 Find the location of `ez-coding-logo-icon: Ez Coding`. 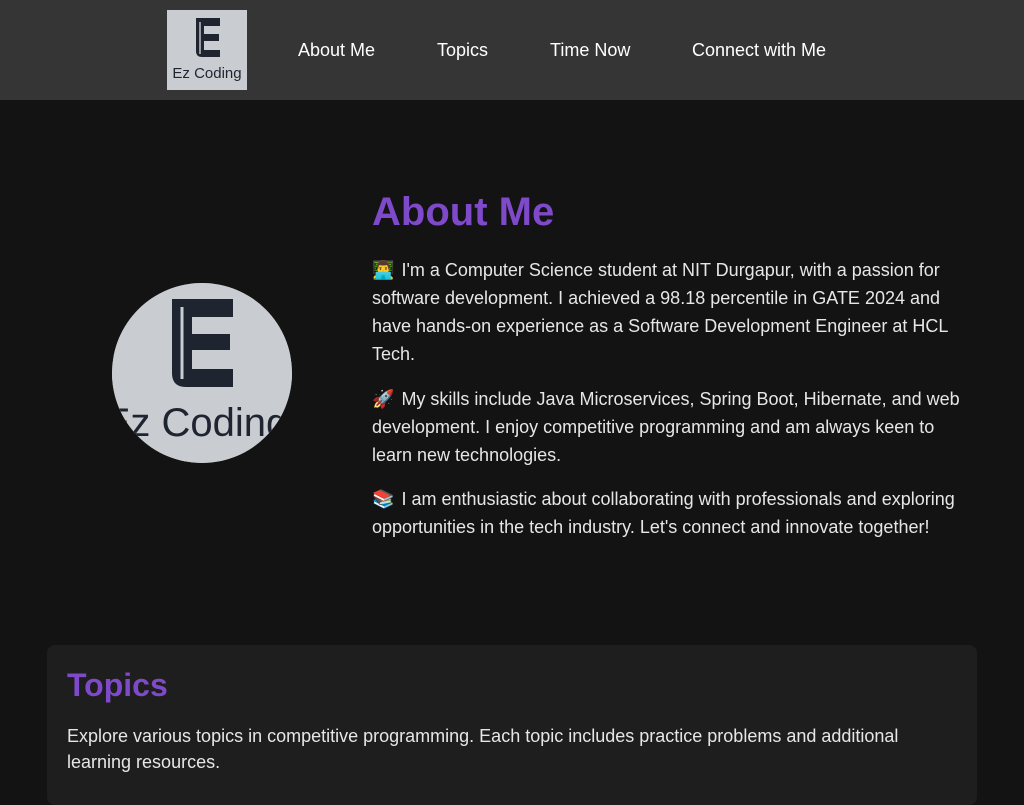

ez-coding-logo-icon: Ez Coding is located at coordinates (207, 50).